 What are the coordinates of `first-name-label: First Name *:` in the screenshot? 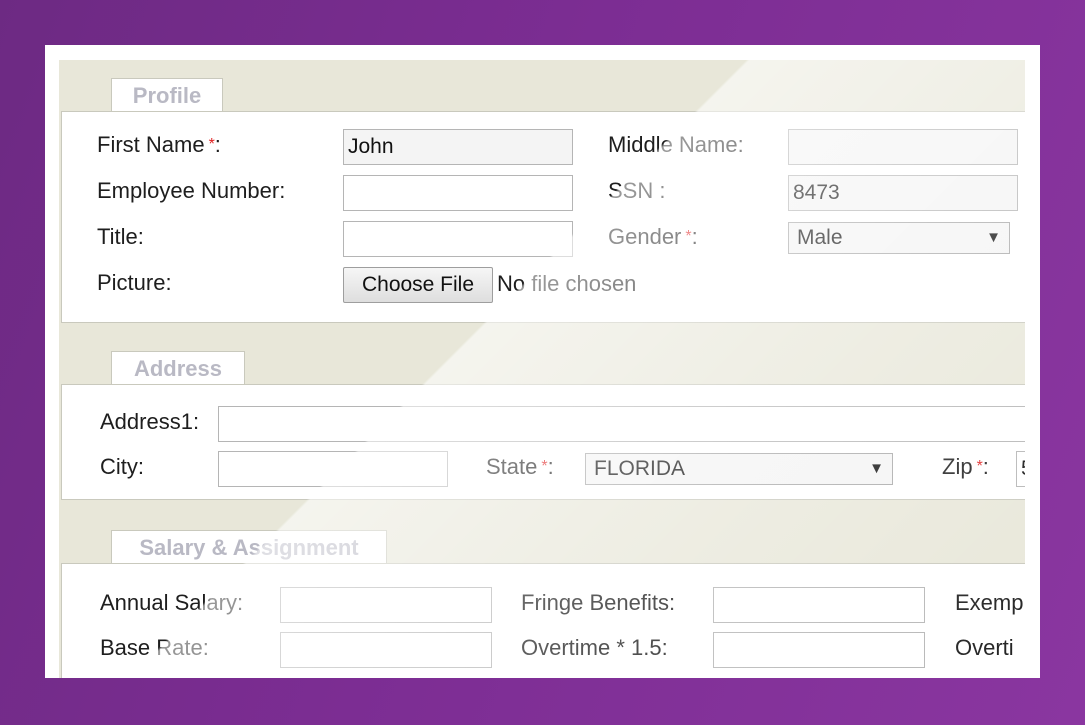 It's located at (159, 144).